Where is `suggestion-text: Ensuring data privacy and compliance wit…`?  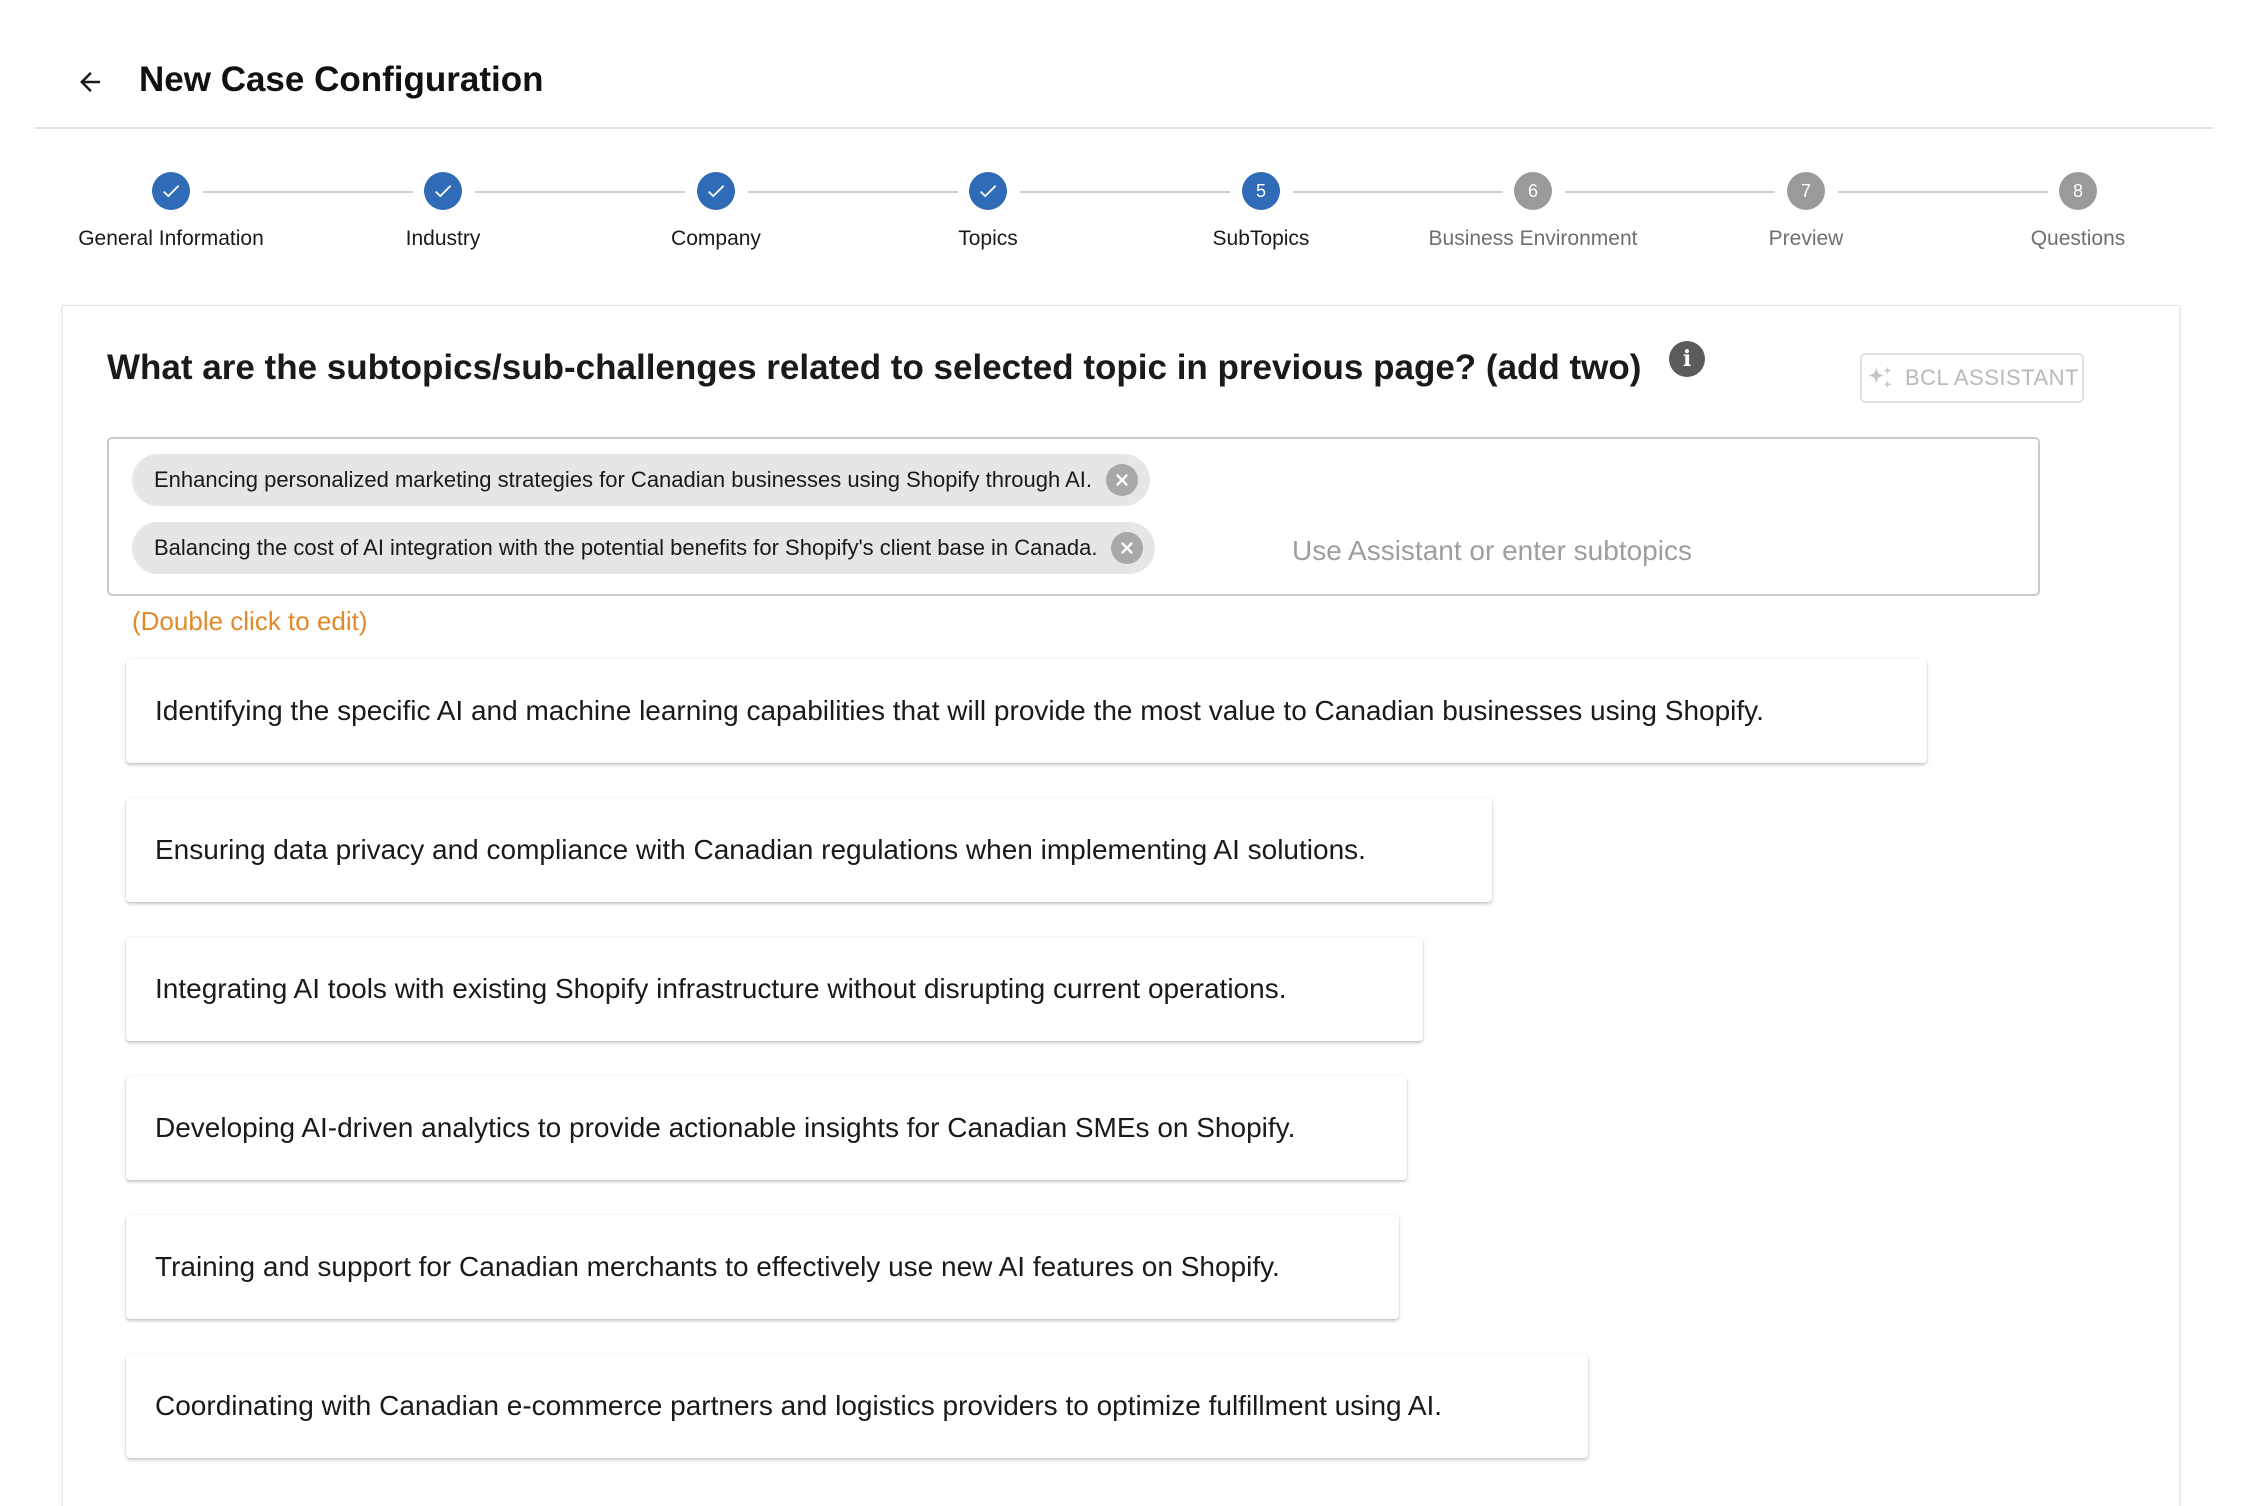
suggestion-text: Ensuring data privacy and compliance wit… is located at coordinates (760, 849).